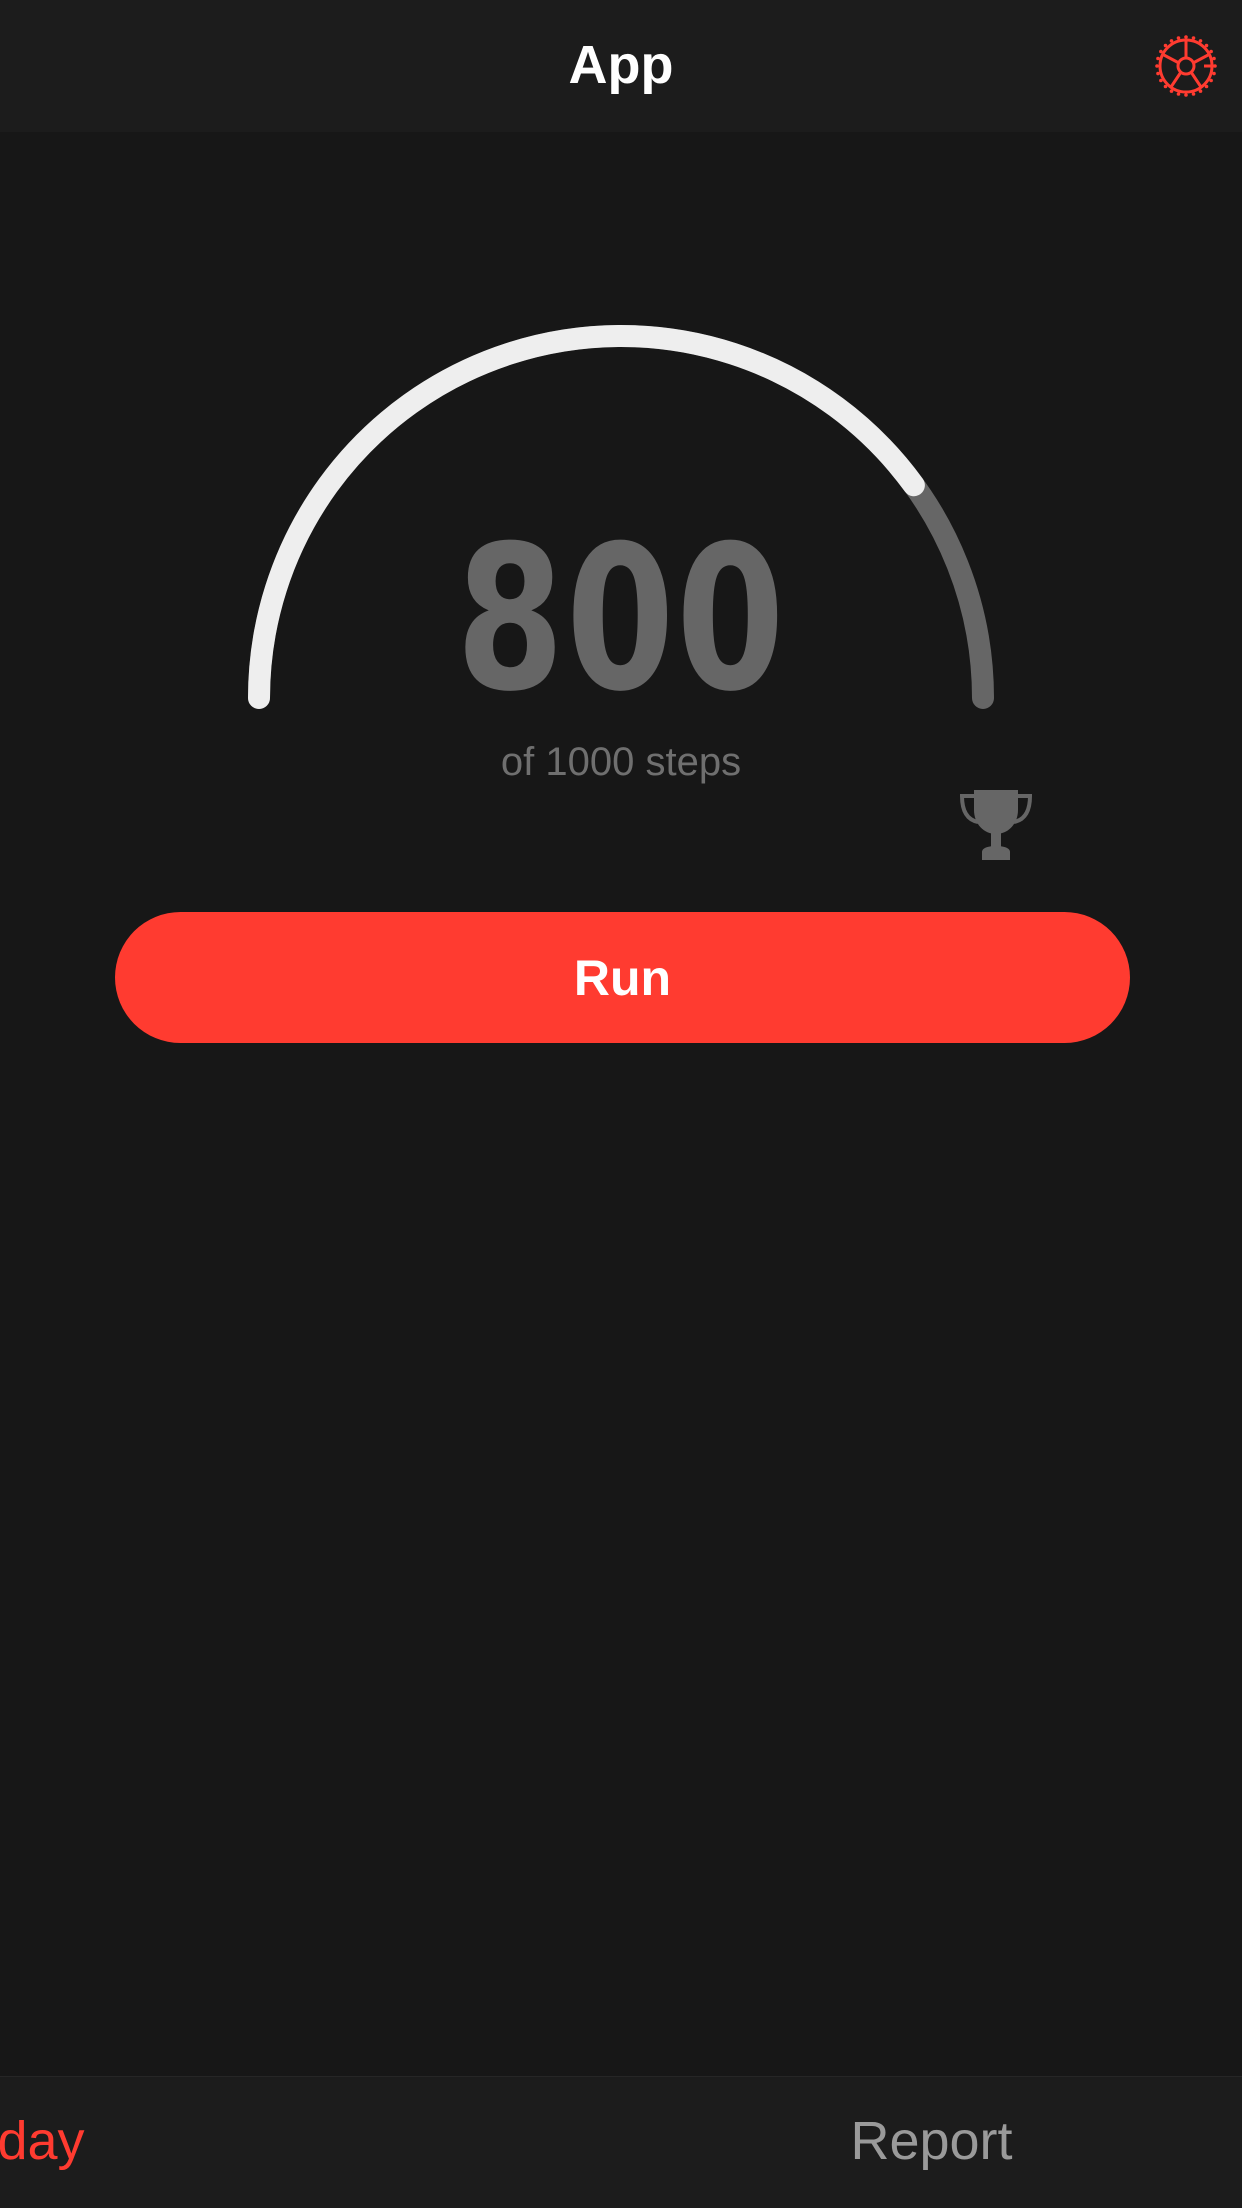 This screenshot has width=1242, height=2208. I want to click on steps-count: 800, so click(621, 619).